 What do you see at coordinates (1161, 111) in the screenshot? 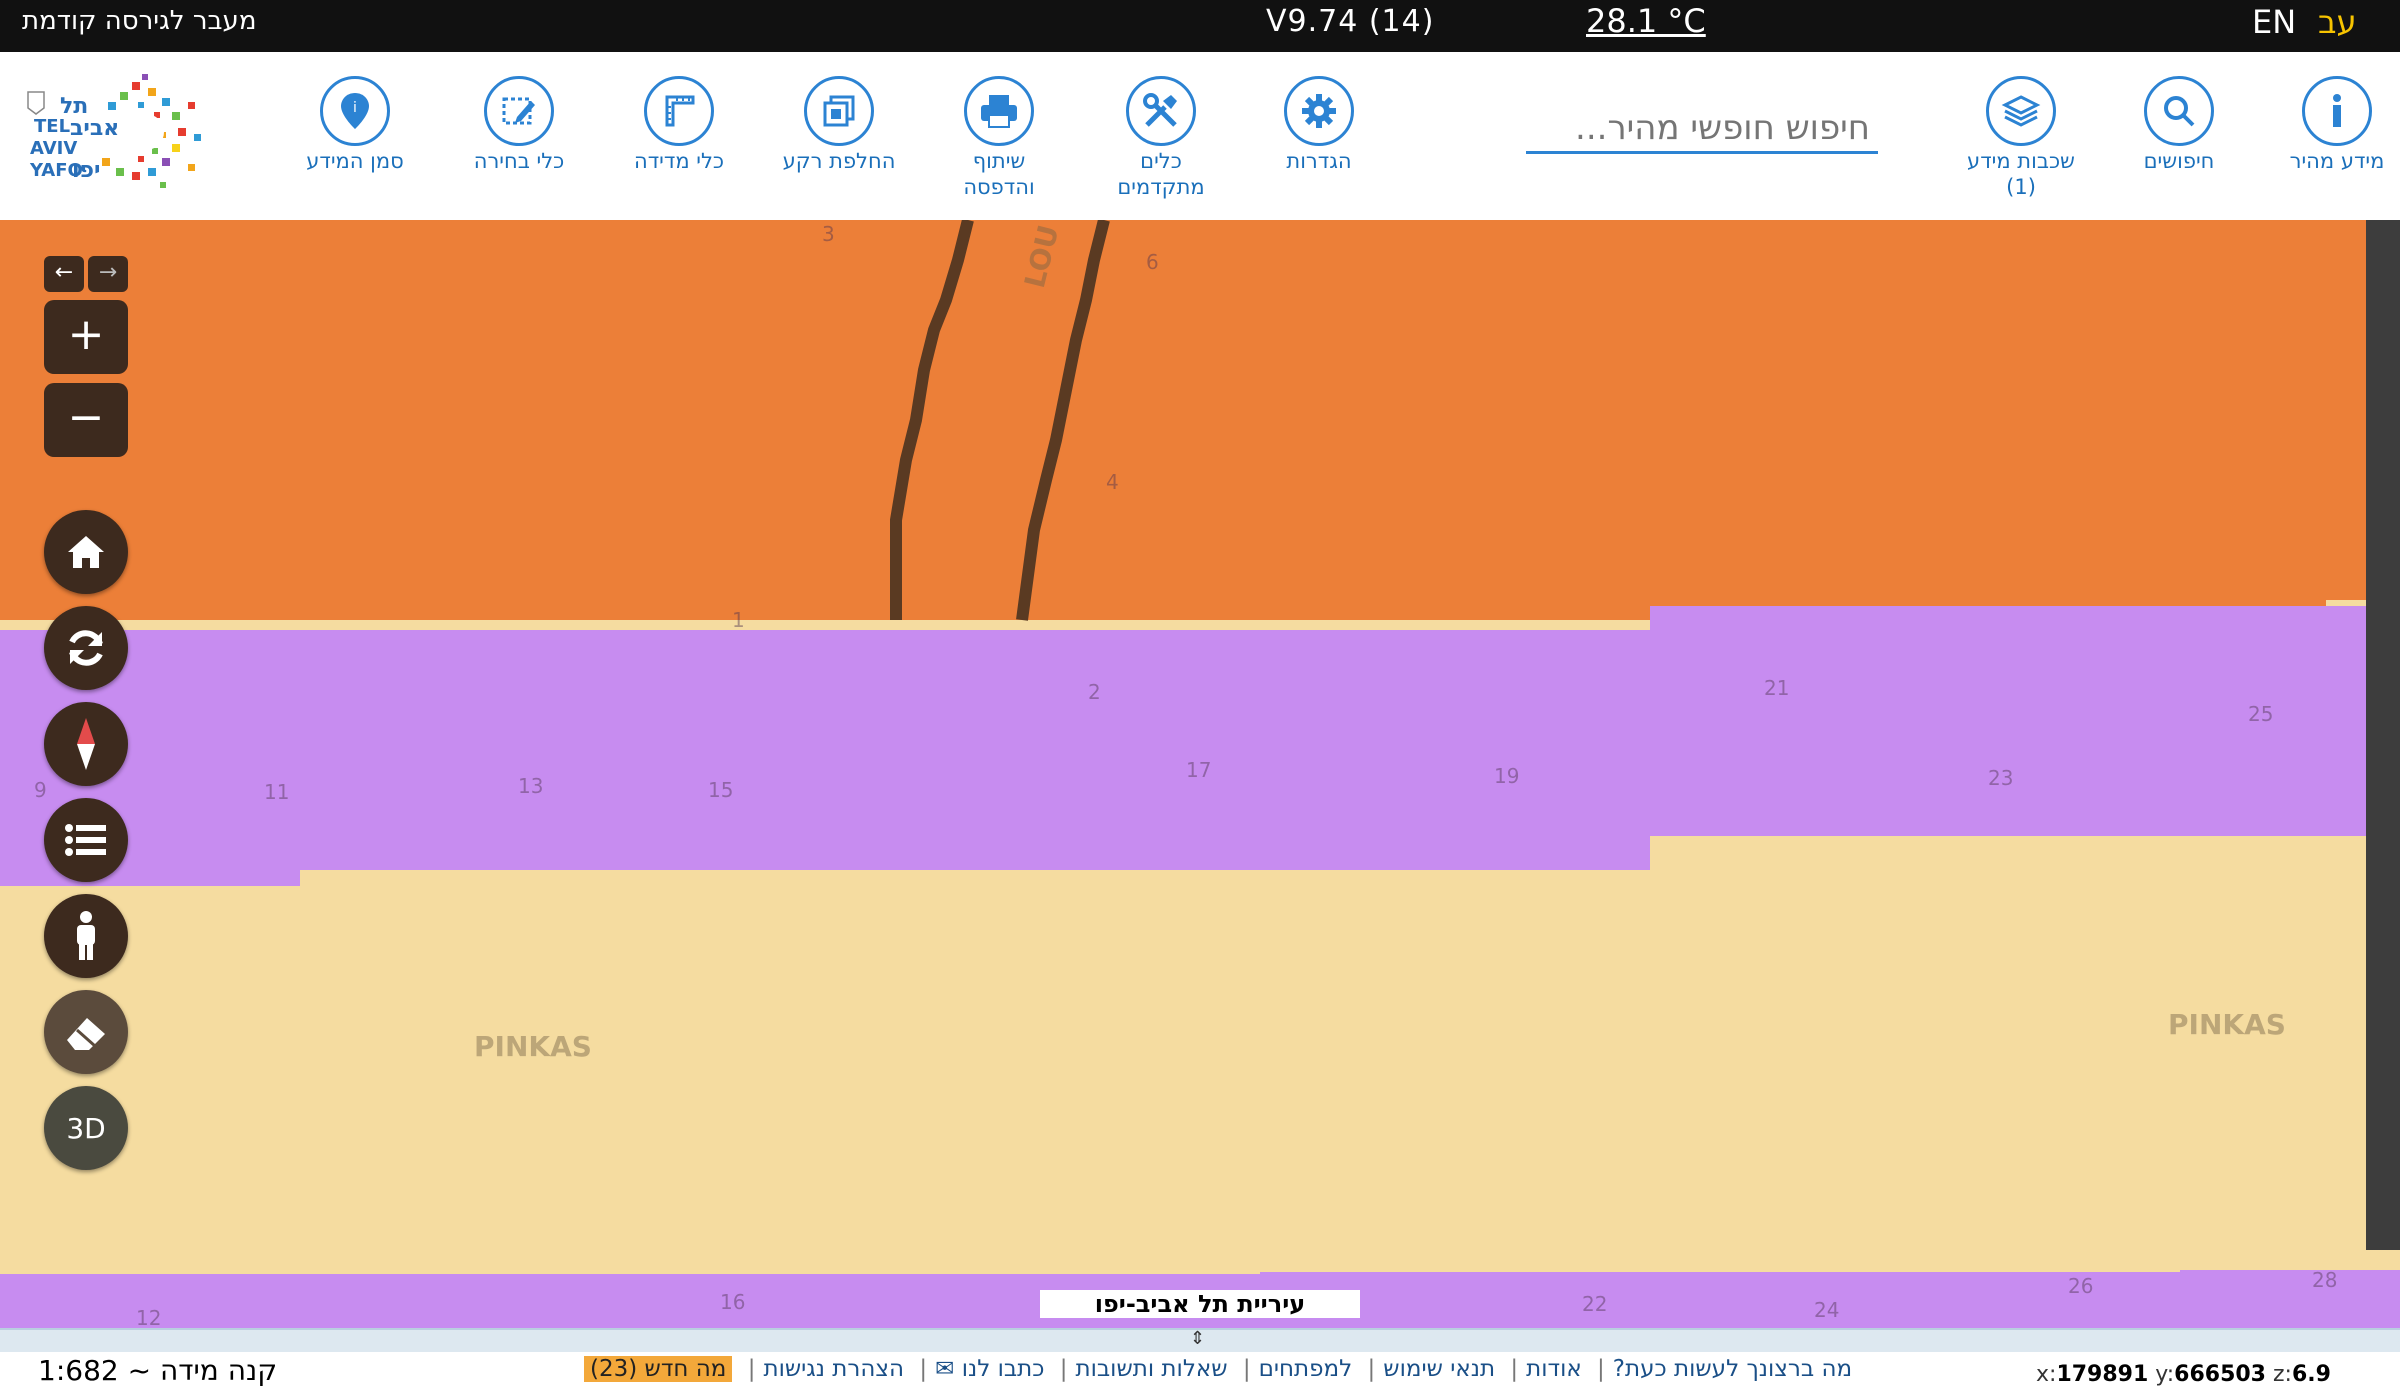
I see `tools-icon` at bounding box center [1161, 111].